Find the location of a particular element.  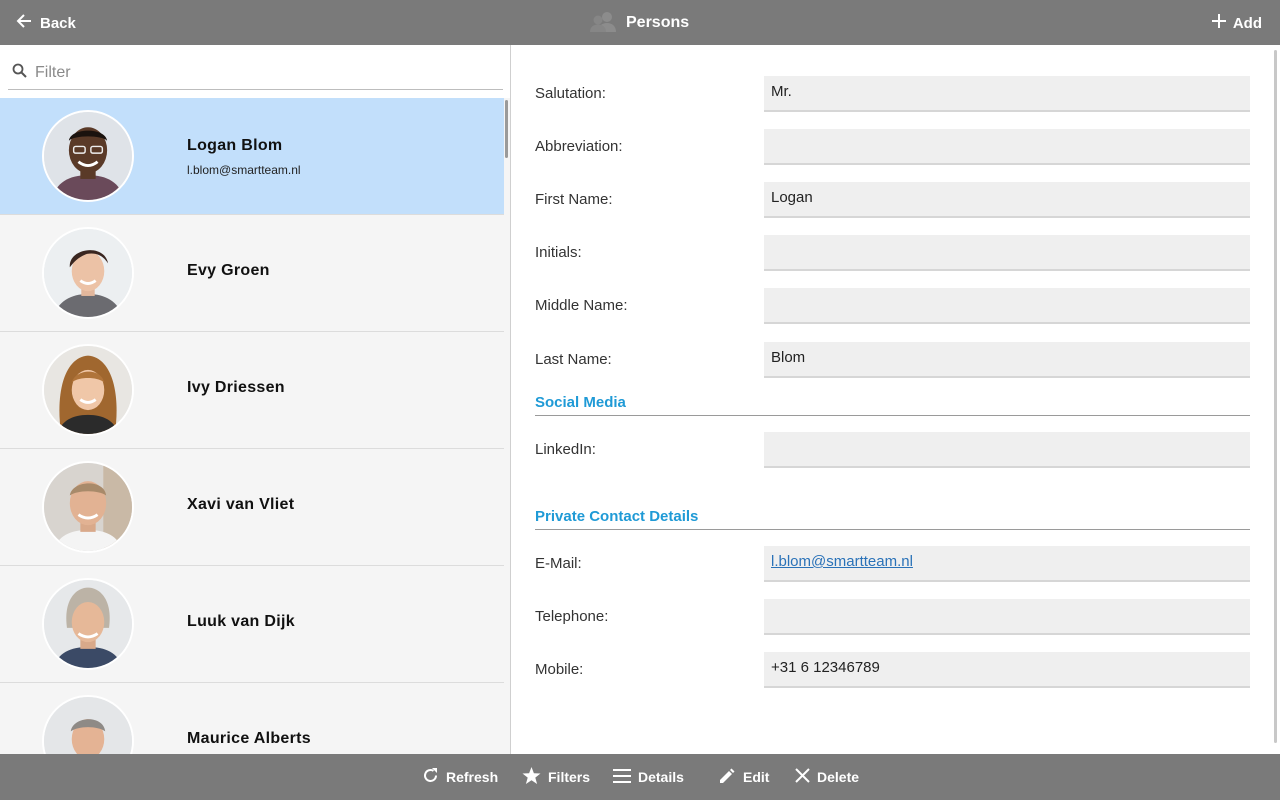

person-name: Xavi van Vliet is located at coordinates (241, 504).